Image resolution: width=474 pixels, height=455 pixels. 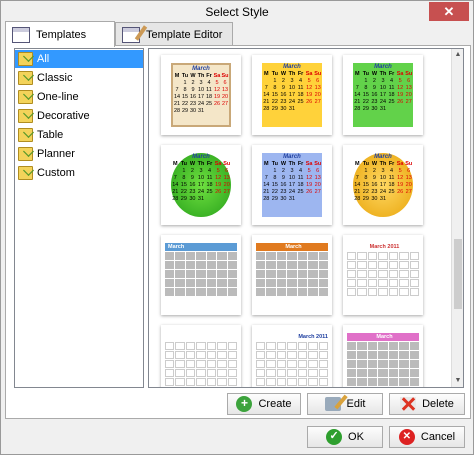 I want to click on day-cell: 24, so click(x=292, y=102).